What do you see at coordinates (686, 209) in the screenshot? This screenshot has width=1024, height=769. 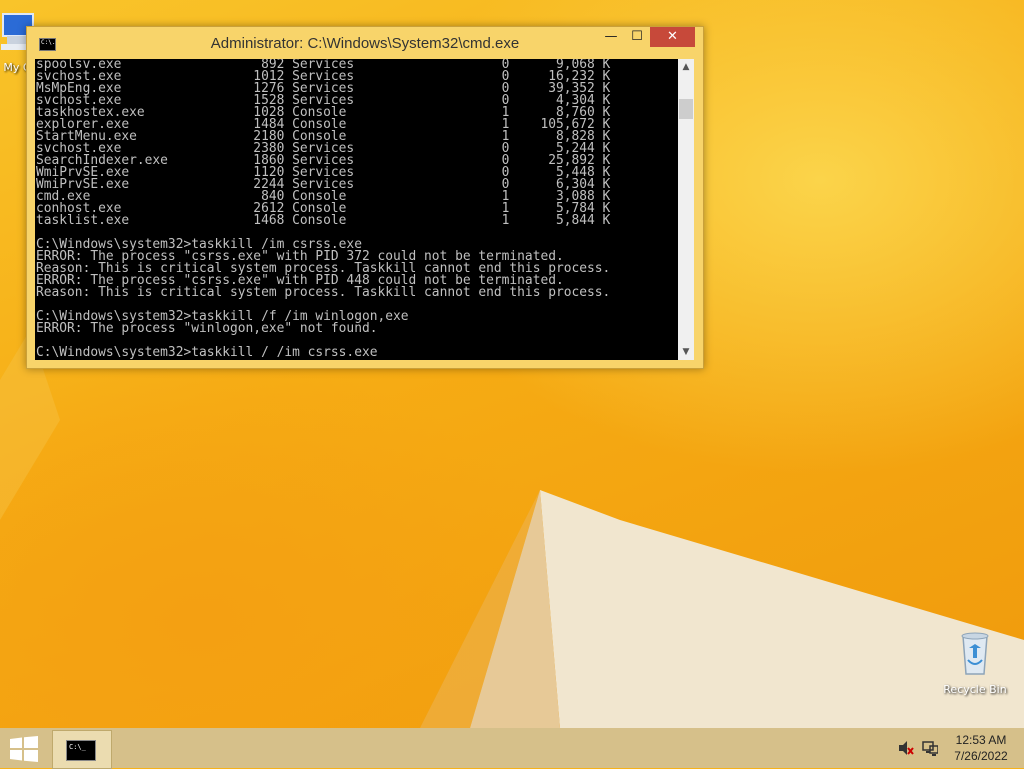 I see `vertical-scrollbar: ▲ ▼` at bounding box center [686, 209].